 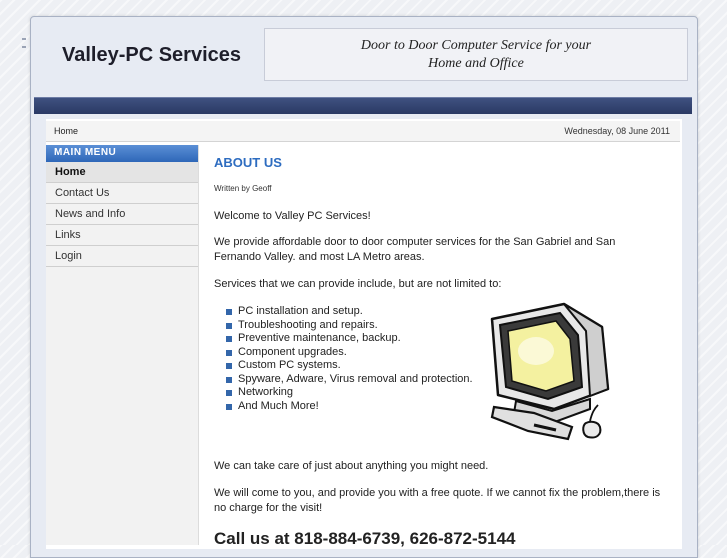 I want to click on sidebar-item-links: Links, so click(x=122, y=235).